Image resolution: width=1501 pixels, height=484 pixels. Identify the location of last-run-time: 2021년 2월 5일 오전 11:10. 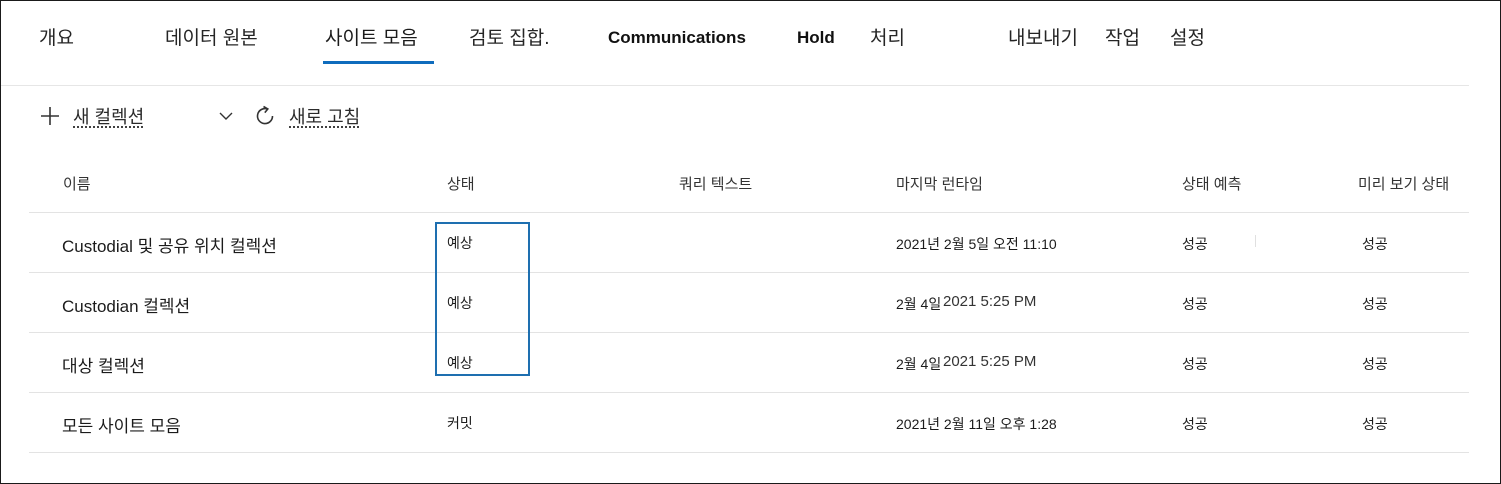
(976, 244).